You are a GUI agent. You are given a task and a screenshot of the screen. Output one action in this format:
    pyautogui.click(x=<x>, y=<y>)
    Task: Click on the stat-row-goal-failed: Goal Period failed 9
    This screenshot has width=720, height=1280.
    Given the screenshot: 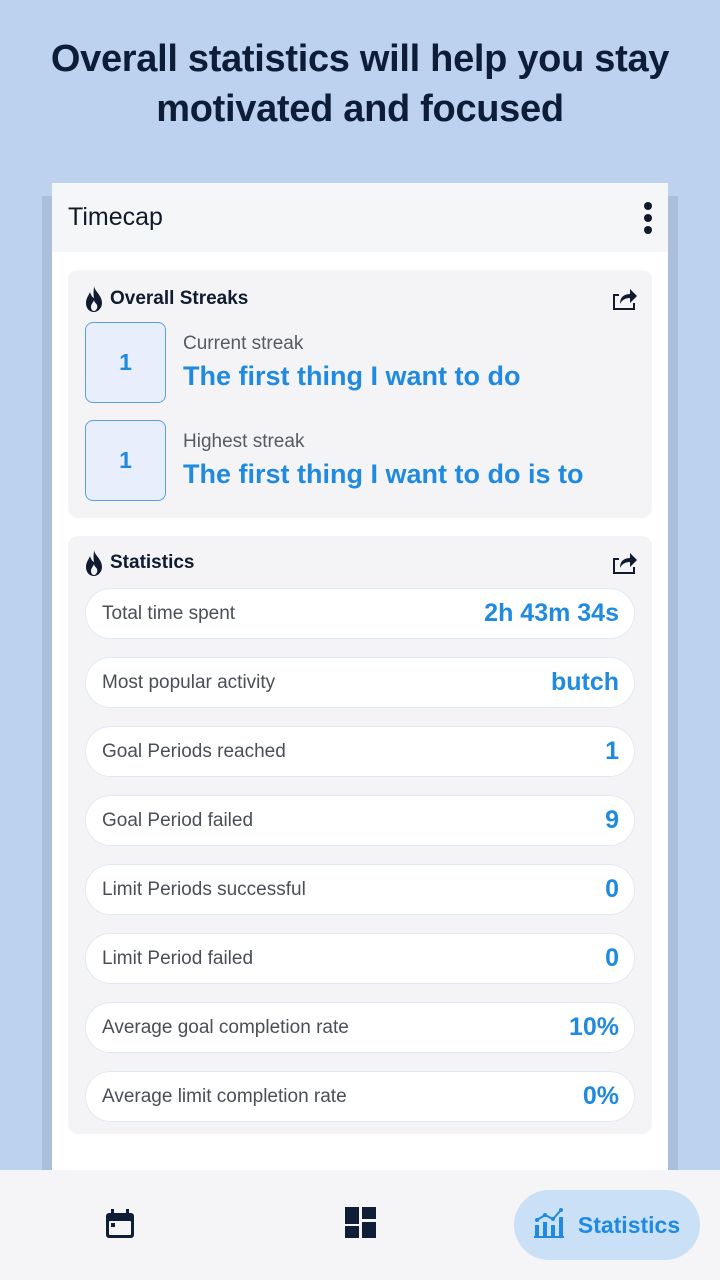 What is the action you would take?
    pyautogui.click(x=360, y=820)
    